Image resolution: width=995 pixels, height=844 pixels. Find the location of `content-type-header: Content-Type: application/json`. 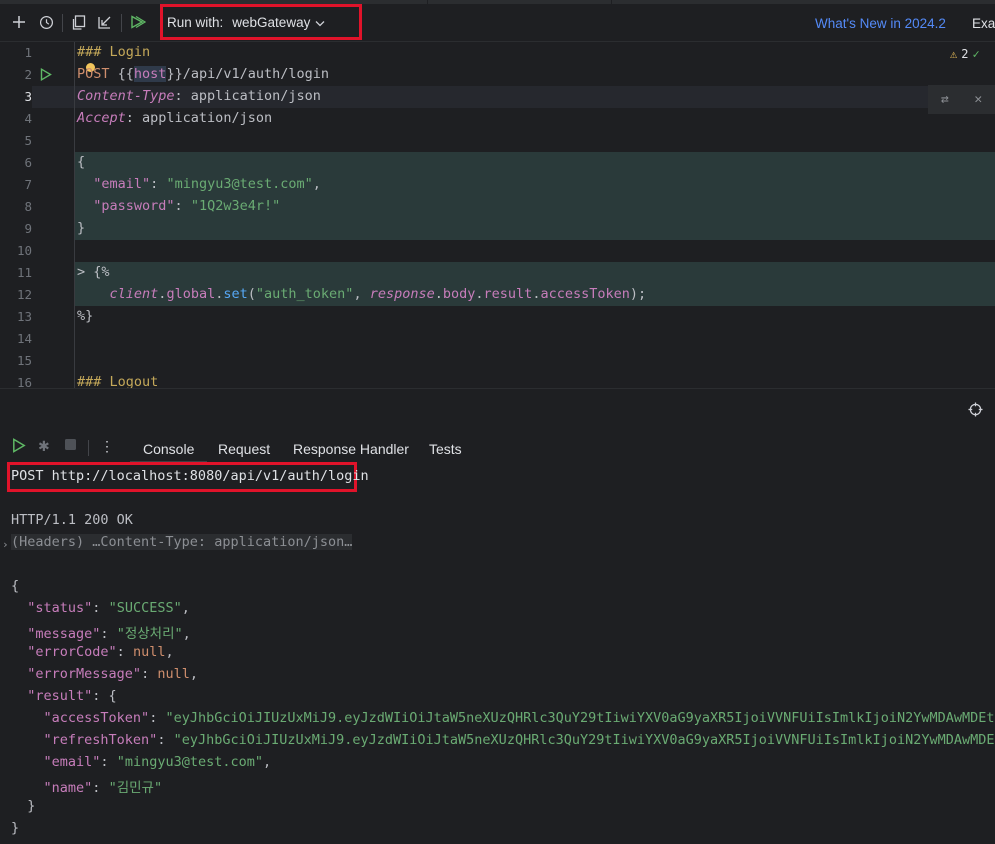

content-type-header: Content-Type: application/json is located at coordinates (199, 96).